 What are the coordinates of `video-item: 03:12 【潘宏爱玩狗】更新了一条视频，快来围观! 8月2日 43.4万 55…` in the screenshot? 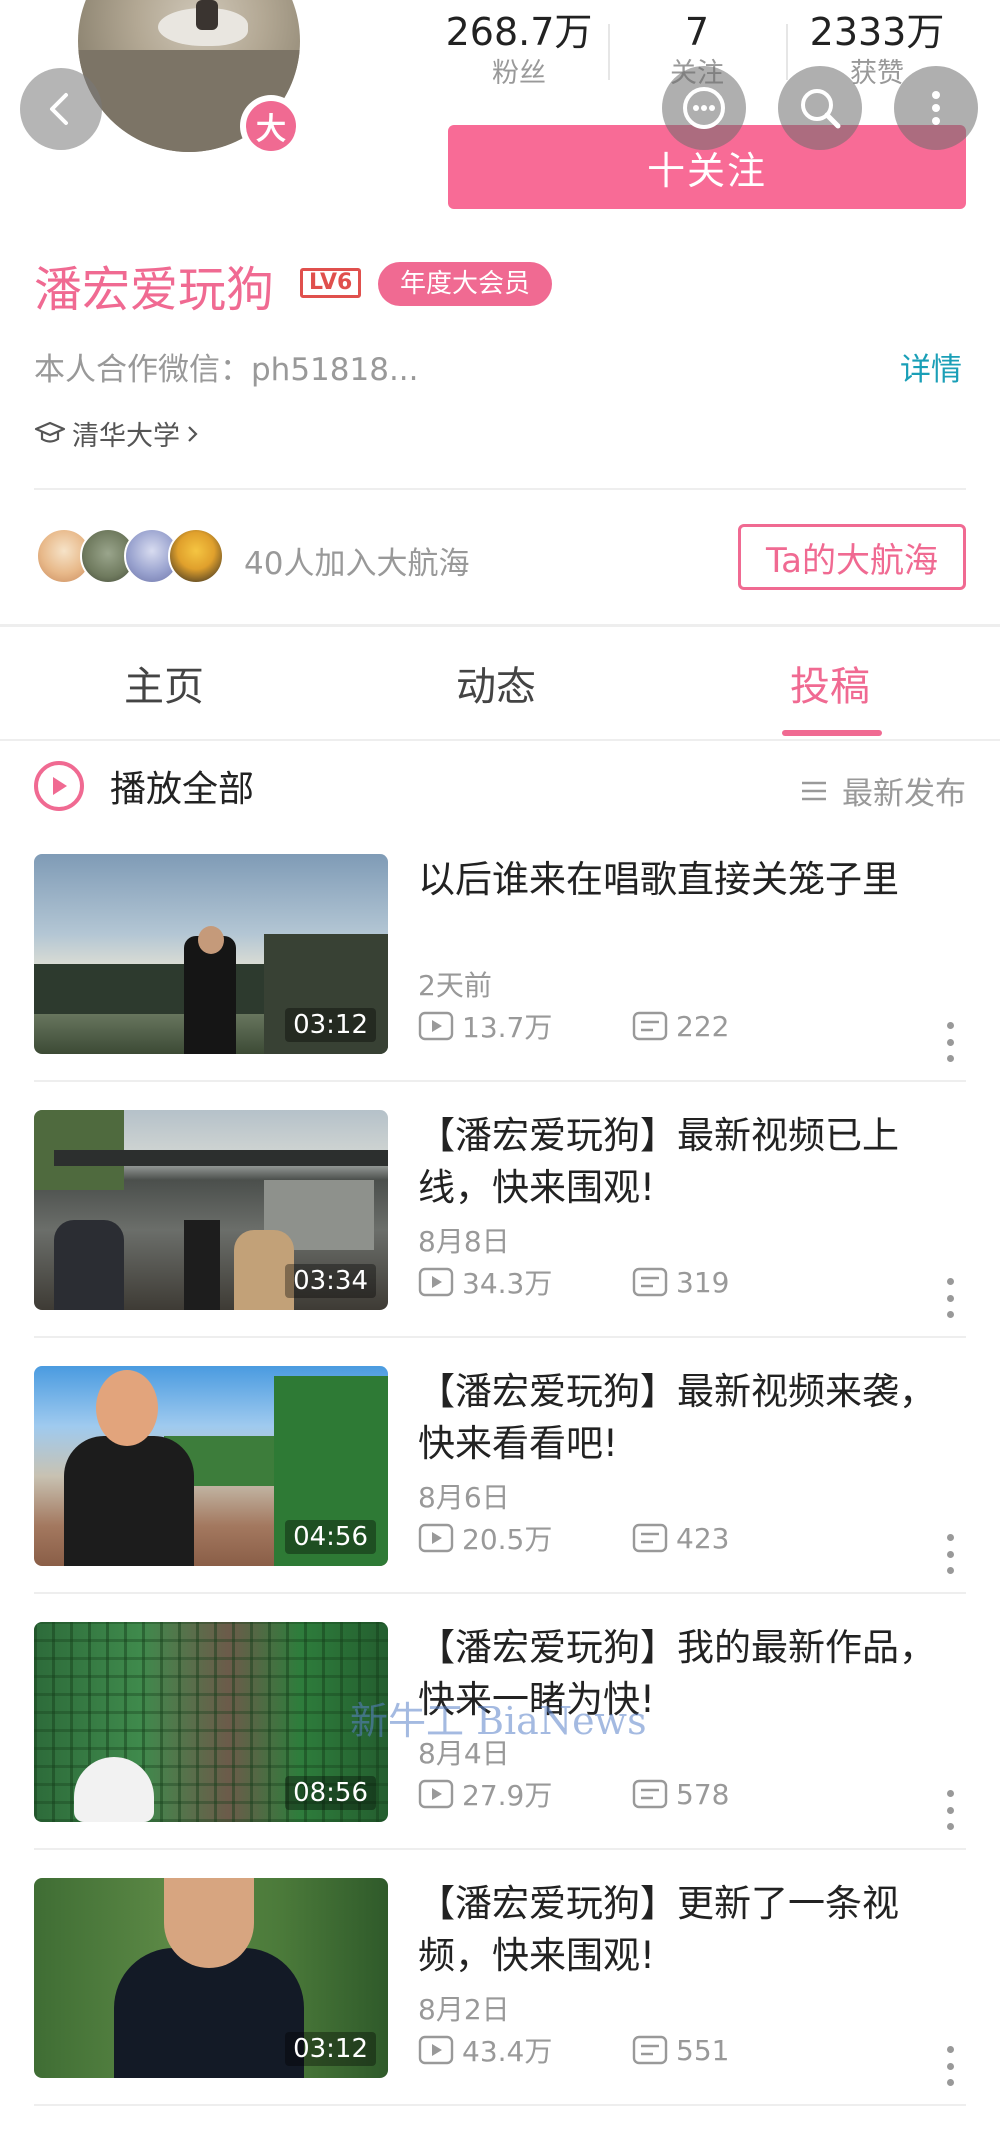 It's located at (500, 2006).